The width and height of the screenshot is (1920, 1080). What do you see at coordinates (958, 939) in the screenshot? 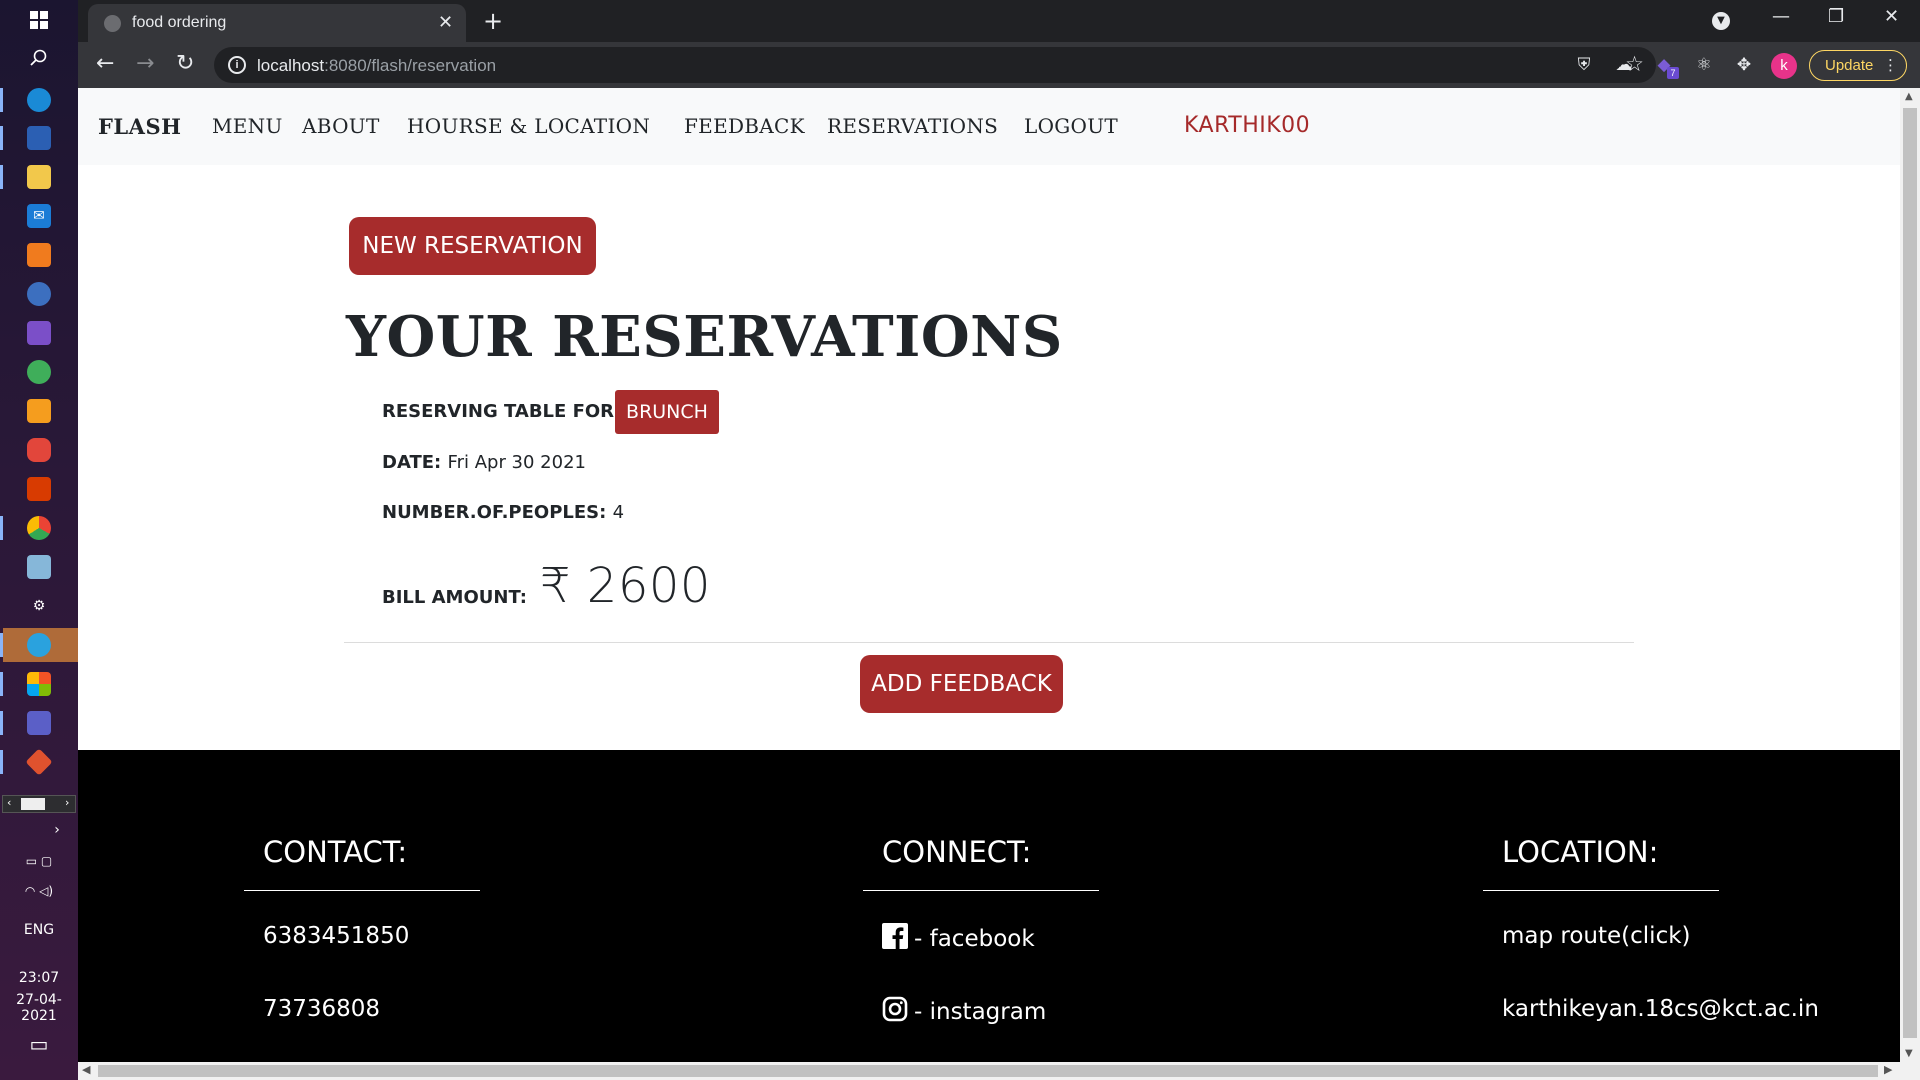
I see `facebook-link: - facebook` at bounding box center [958, 939].